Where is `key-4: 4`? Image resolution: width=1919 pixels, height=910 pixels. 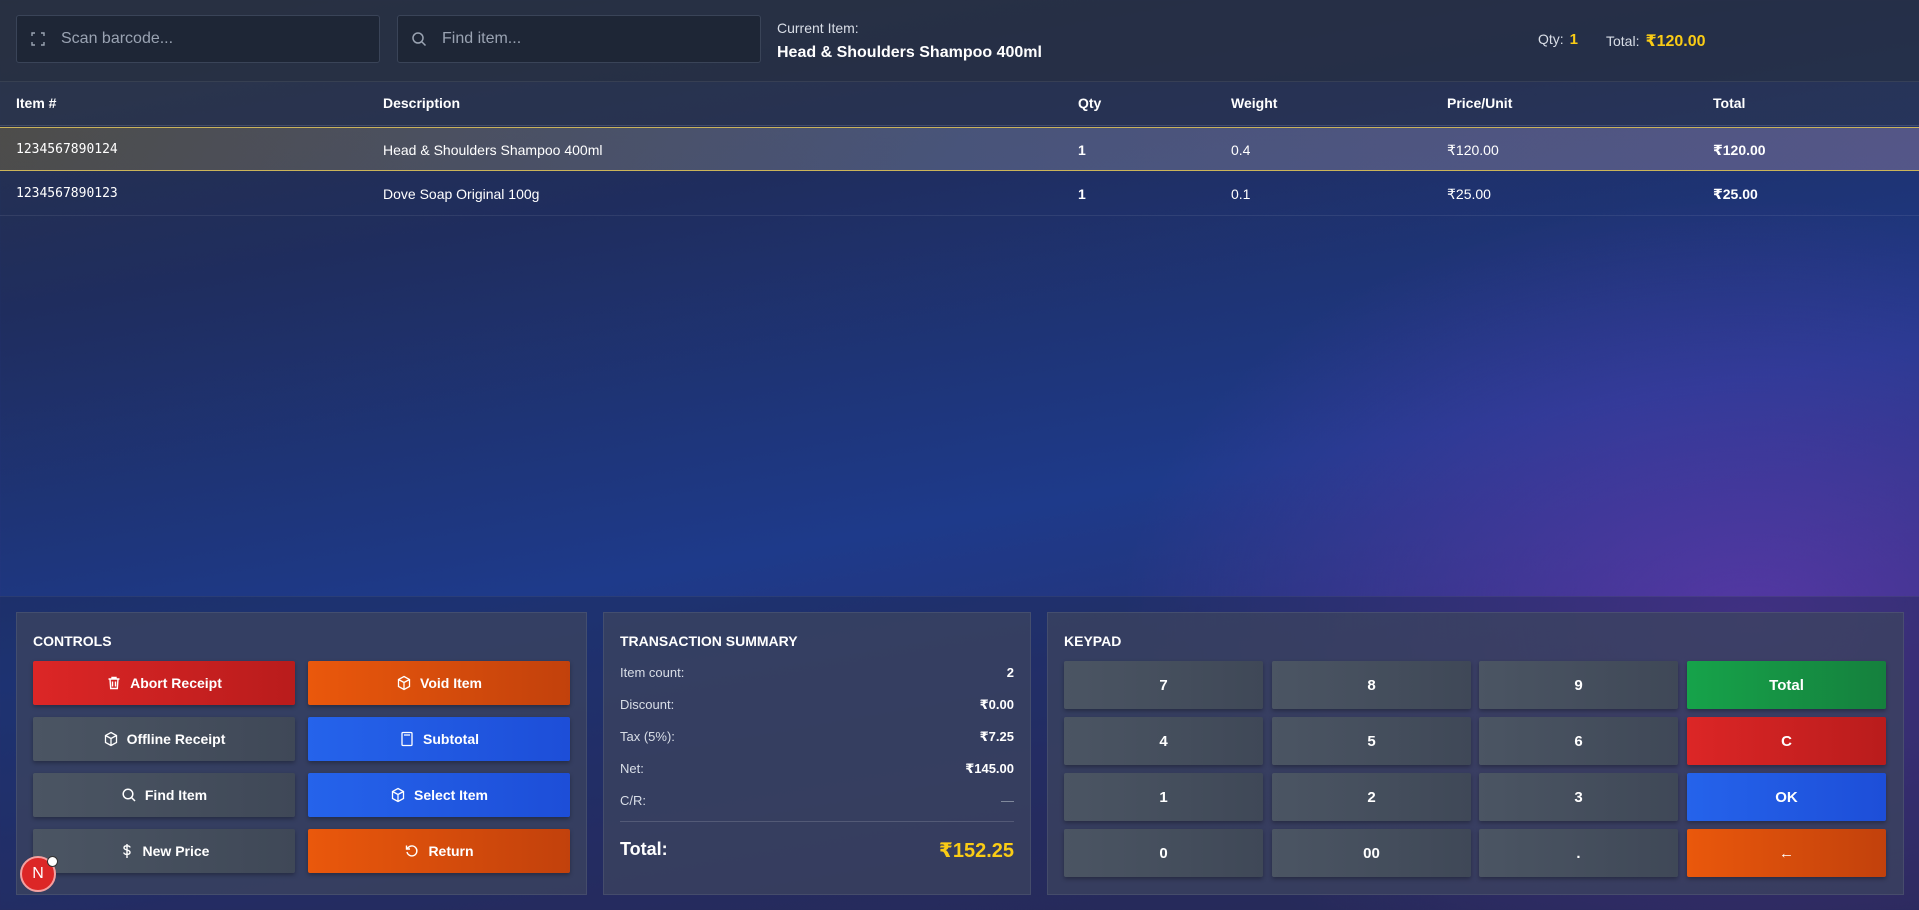
key-4: 4 is located at coordinates (1163, 741).